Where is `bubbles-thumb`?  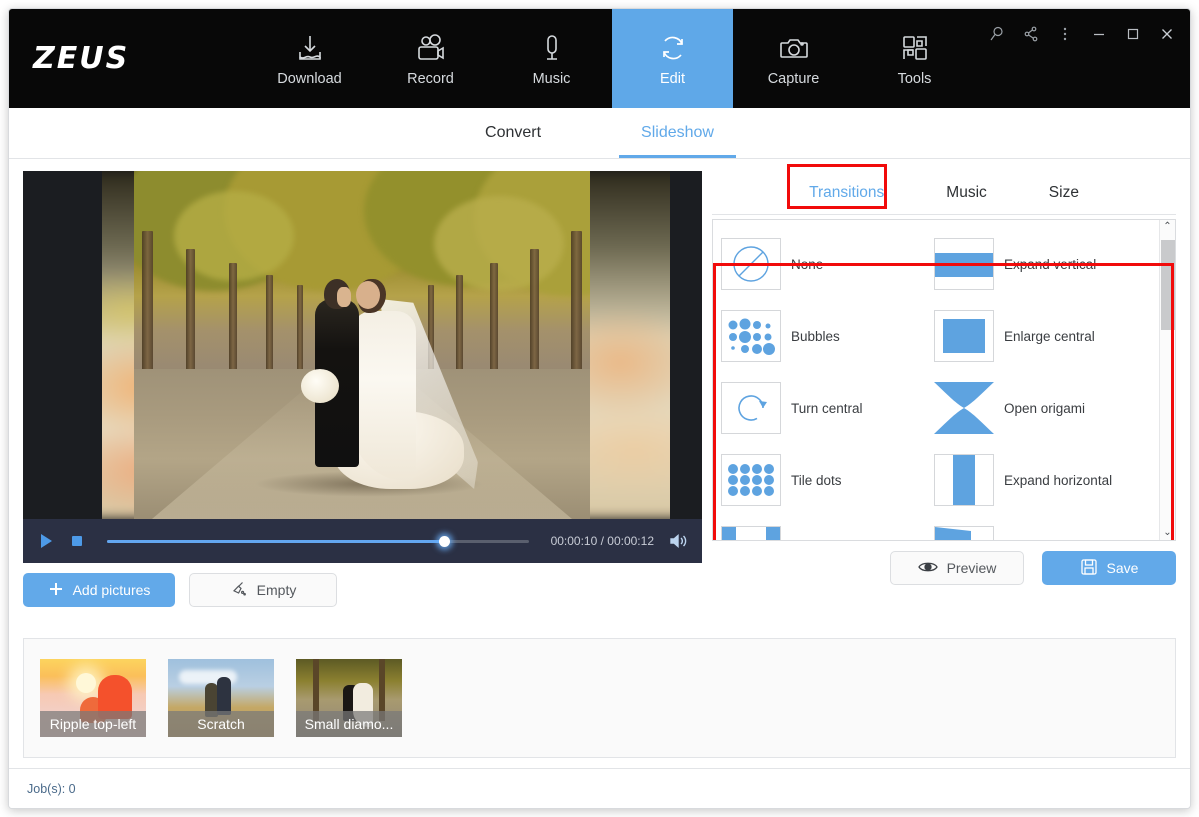 bubbles-thumb is located at coordinates (751, 336).